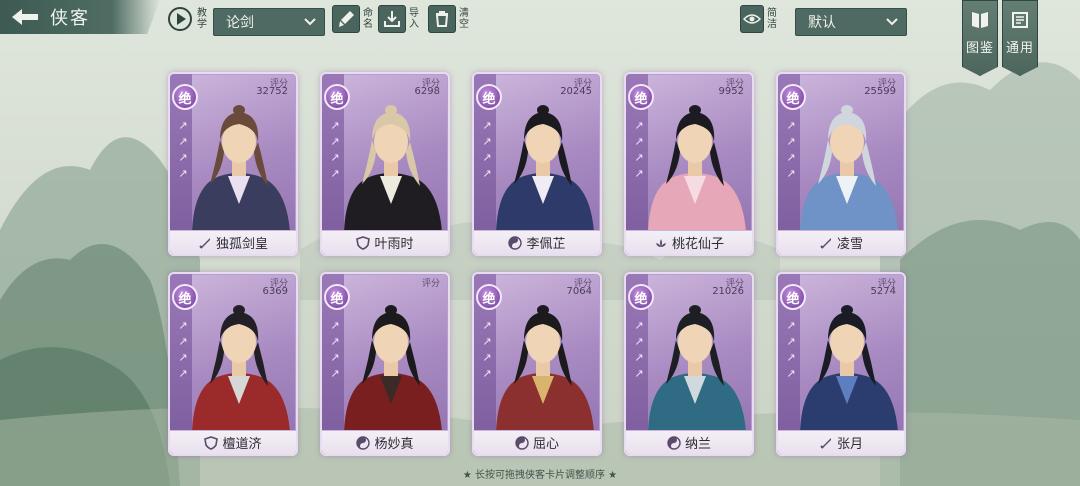 The image size is (1080, 486). Describe the element at coordinates (1020, 38) in the screenshot. I see `general-tab: 通用` at that location.